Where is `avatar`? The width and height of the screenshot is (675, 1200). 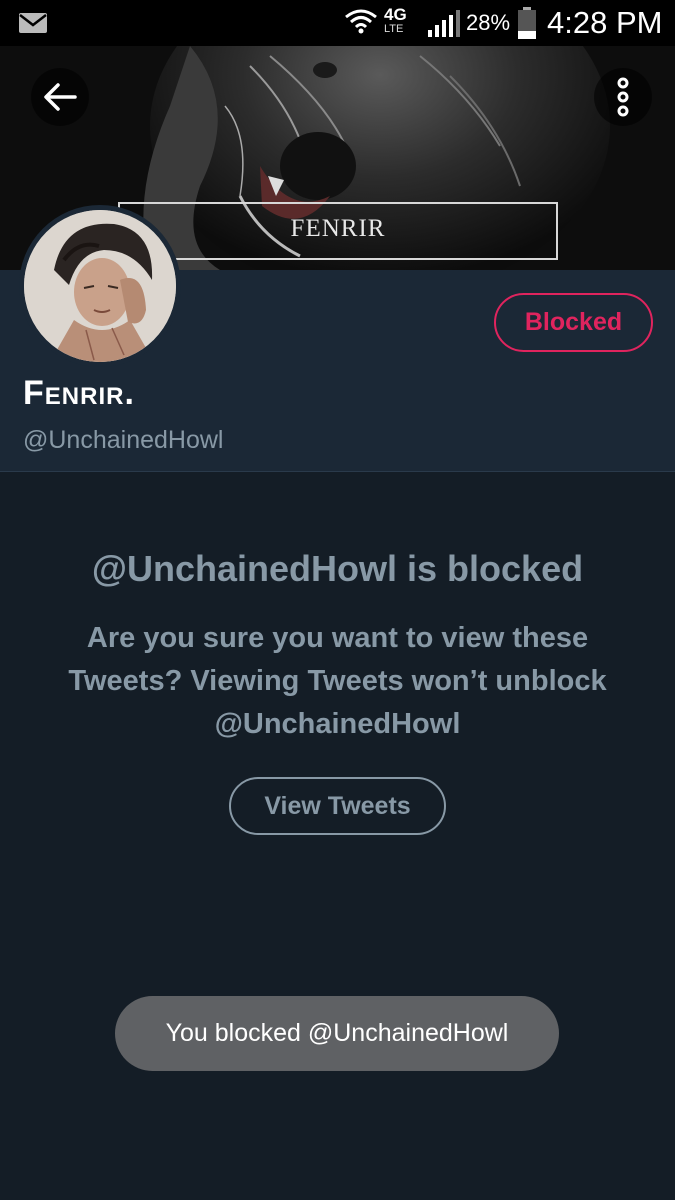 avatar is located at coordinates (100, 286).